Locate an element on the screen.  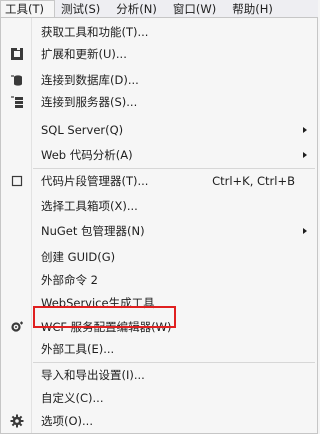
menu-item-label: Web 代码分析(A) is located at coordinates (87, 155).